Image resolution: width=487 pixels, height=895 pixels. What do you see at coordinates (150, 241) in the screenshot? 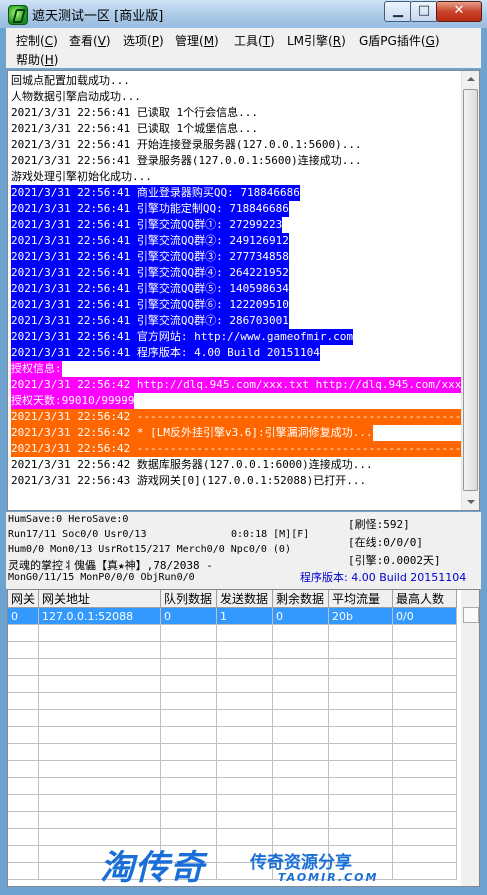
I see `log-line: 2021/3/31 22:56:41 引擎交流QQ群②: 249126912` at bounding box center [150, 241].